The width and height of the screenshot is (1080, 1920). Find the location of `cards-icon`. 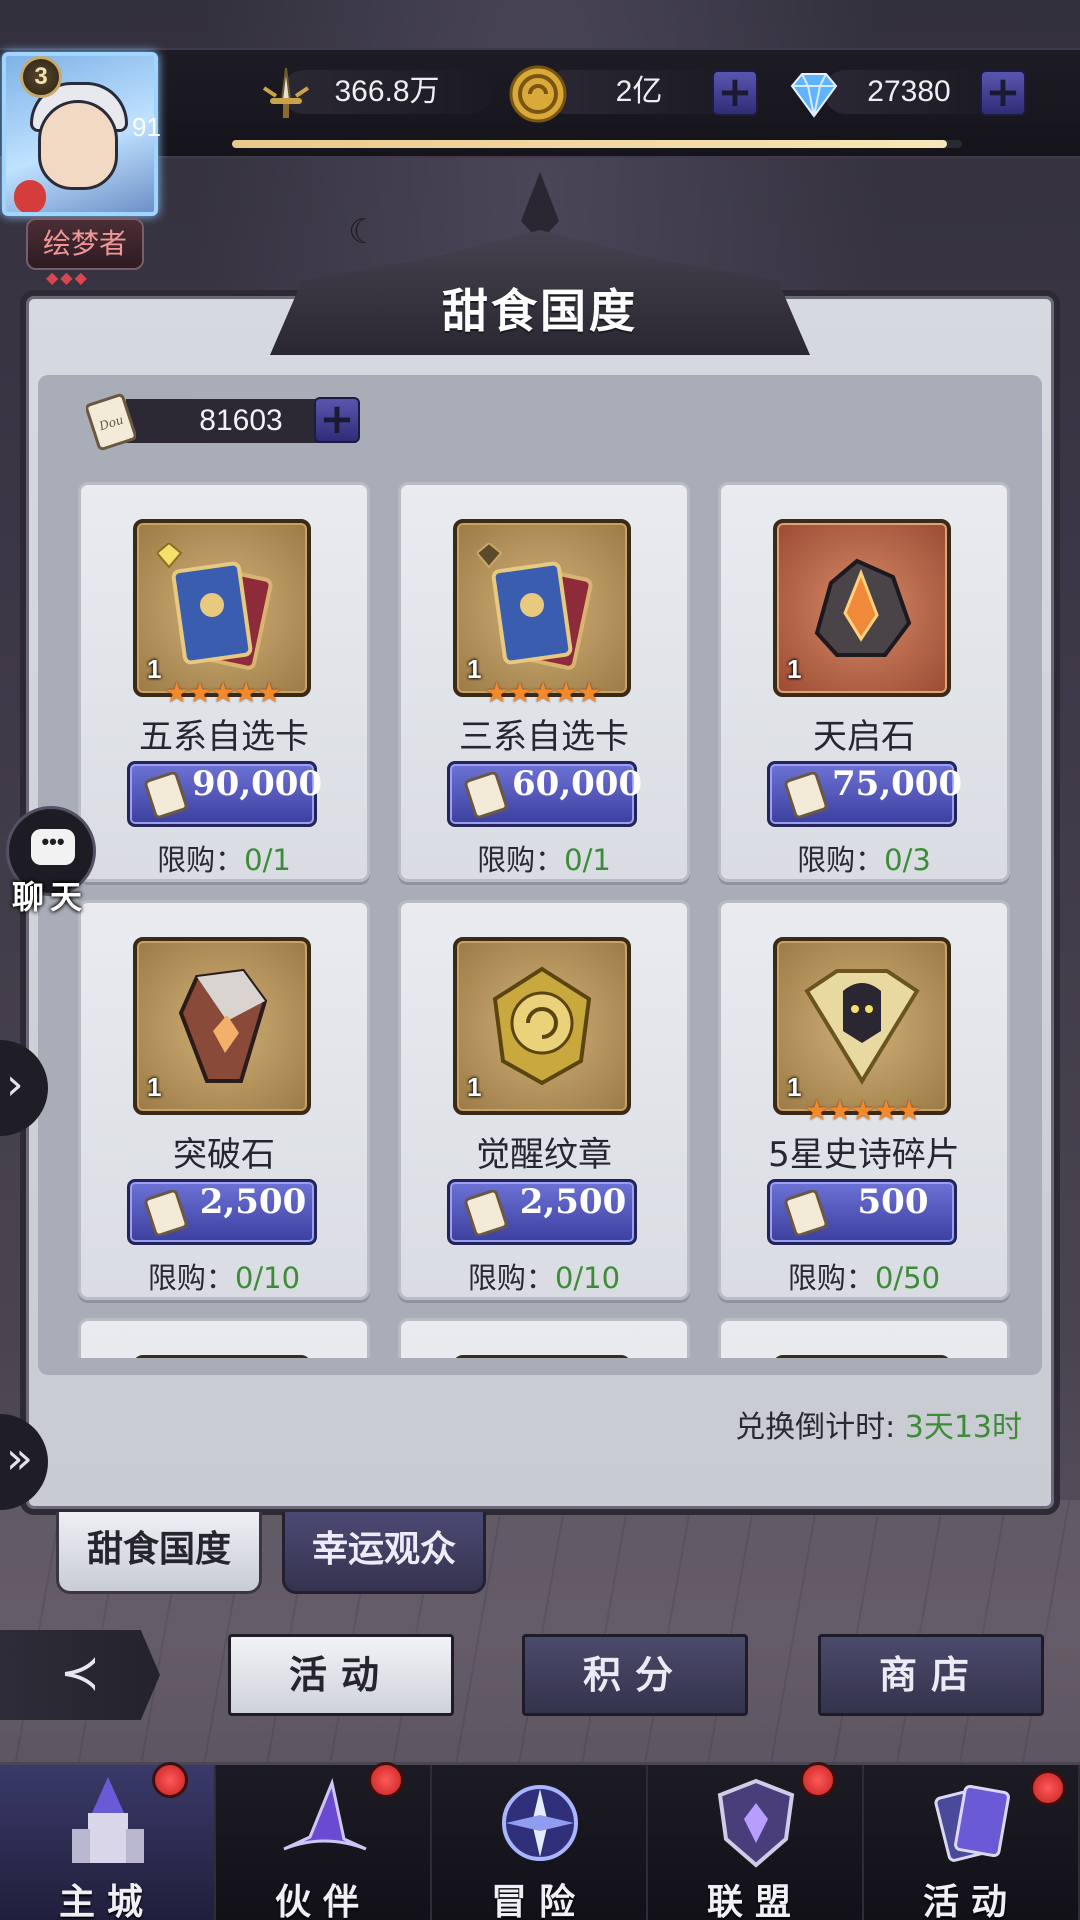

cards-icon is located at coordinates (972, 1823).